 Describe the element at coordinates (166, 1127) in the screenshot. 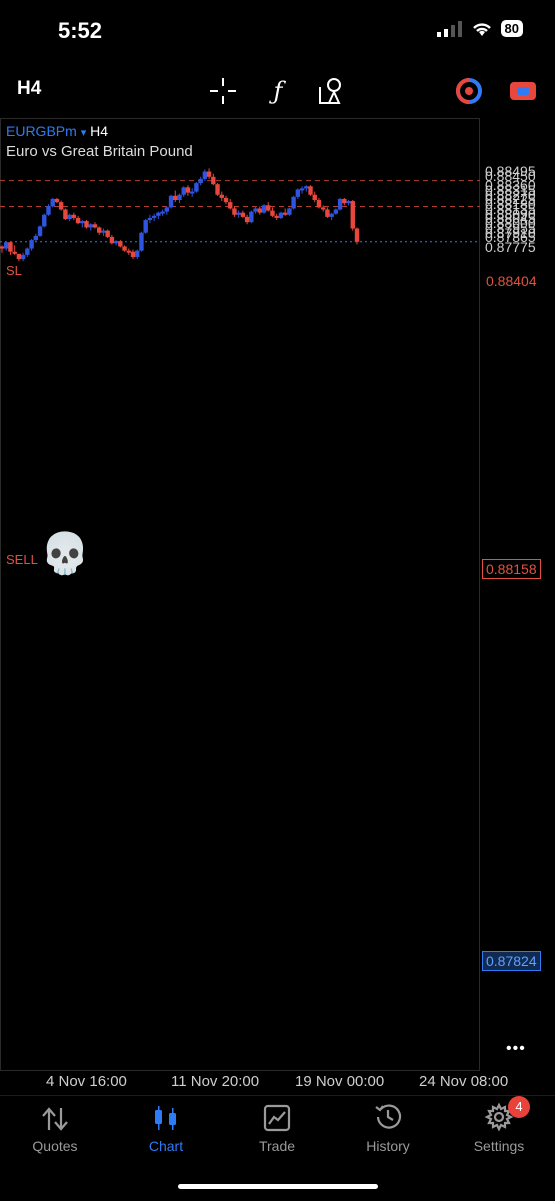

I see `tab-chart: Chart` at that location.